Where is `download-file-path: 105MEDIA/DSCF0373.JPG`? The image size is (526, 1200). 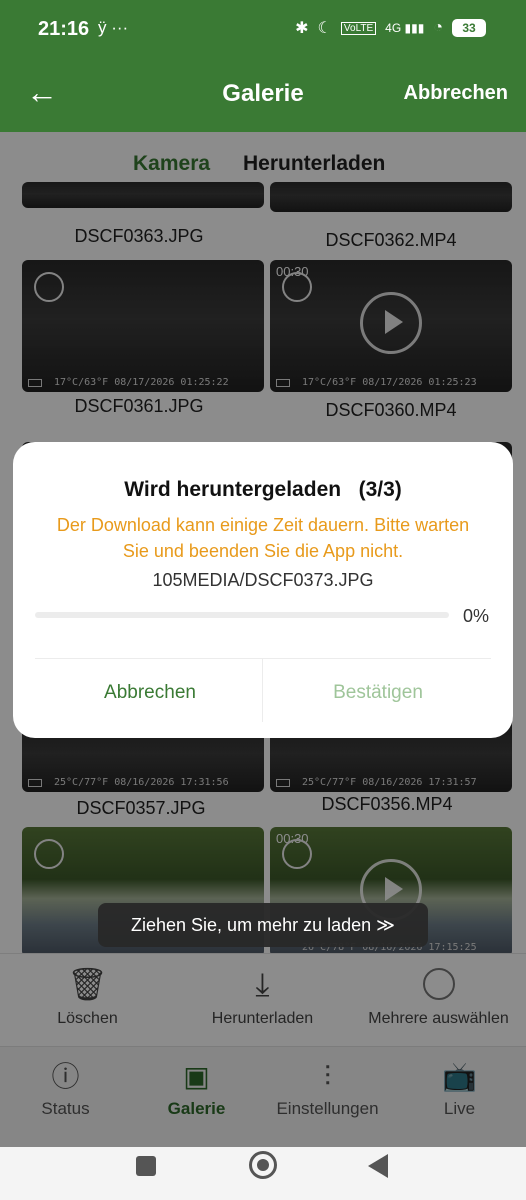 download-file-path: 105MEDIA/DSCF0373.JPG is located at coordinates (263, 580).